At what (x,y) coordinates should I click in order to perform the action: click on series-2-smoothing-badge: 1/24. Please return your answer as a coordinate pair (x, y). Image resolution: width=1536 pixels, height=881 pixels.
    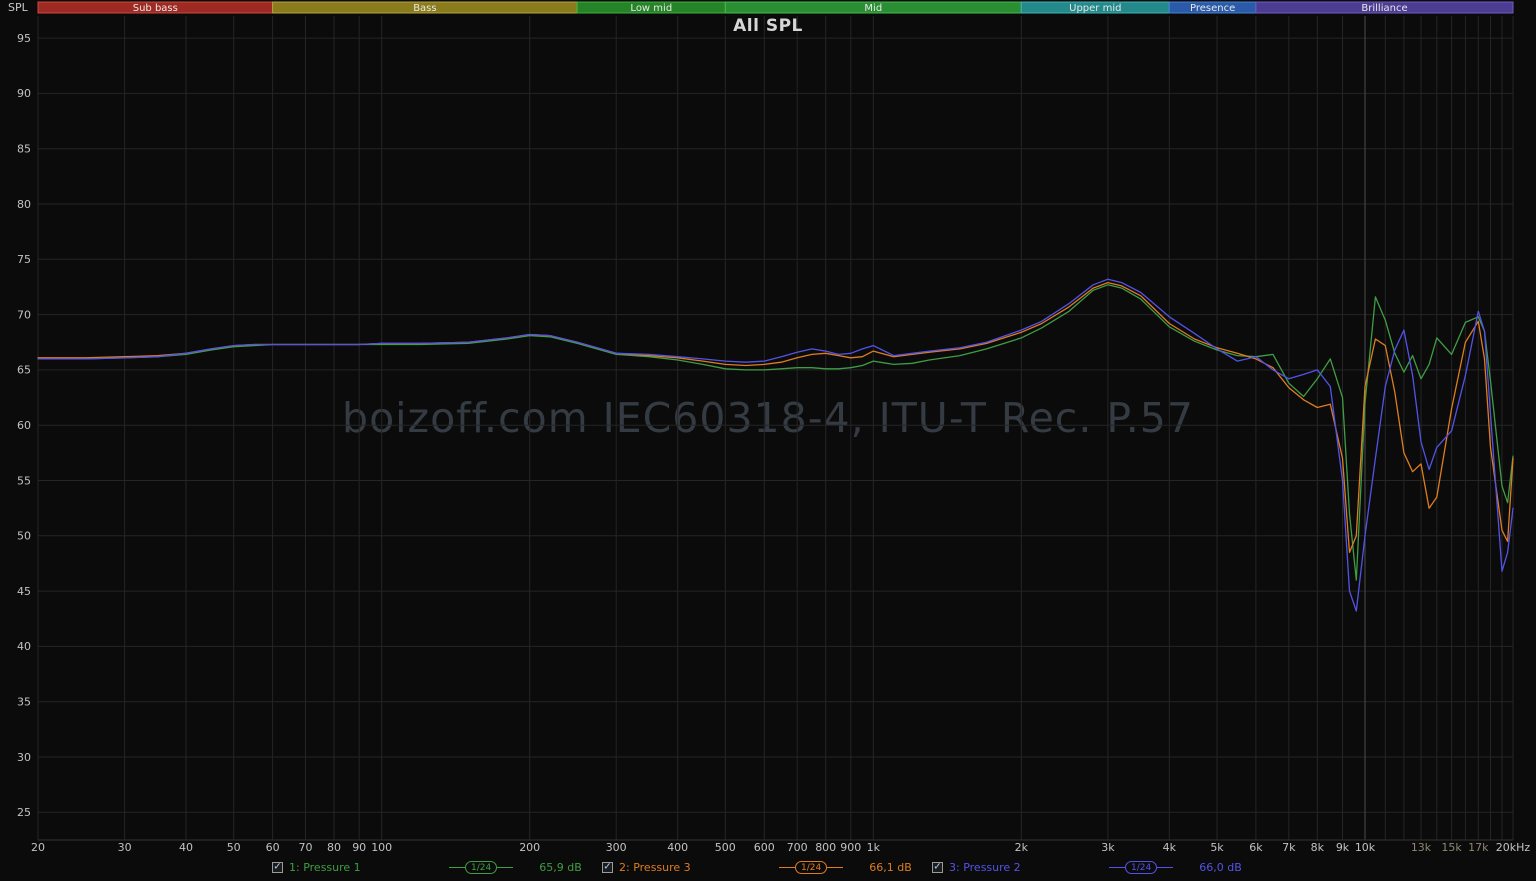
    Looking at the image, I should click on (811, 867).